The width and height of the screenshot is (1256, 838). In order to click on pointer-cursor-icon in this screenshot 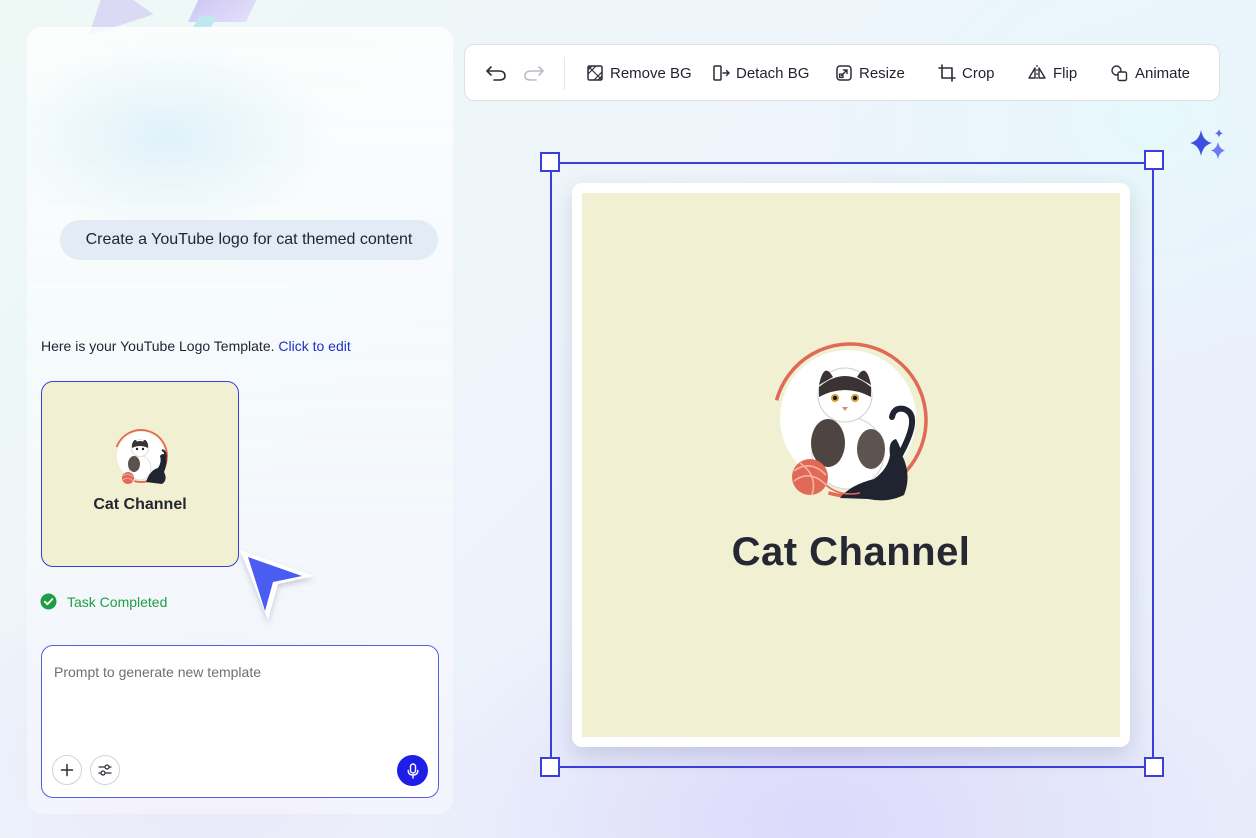, I will do `click(277, 585)`.